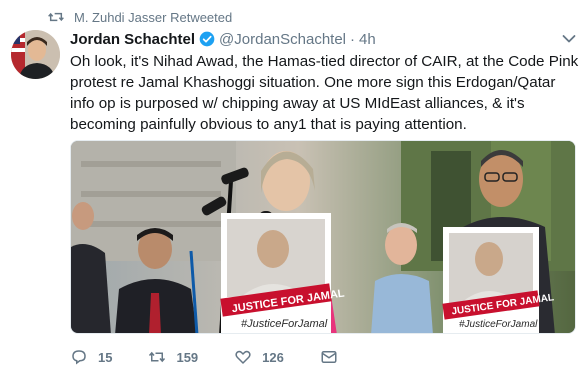  Describe the element at coordinates (173, 357) in the screenshot. I see `retweet-button: 159` at that location.